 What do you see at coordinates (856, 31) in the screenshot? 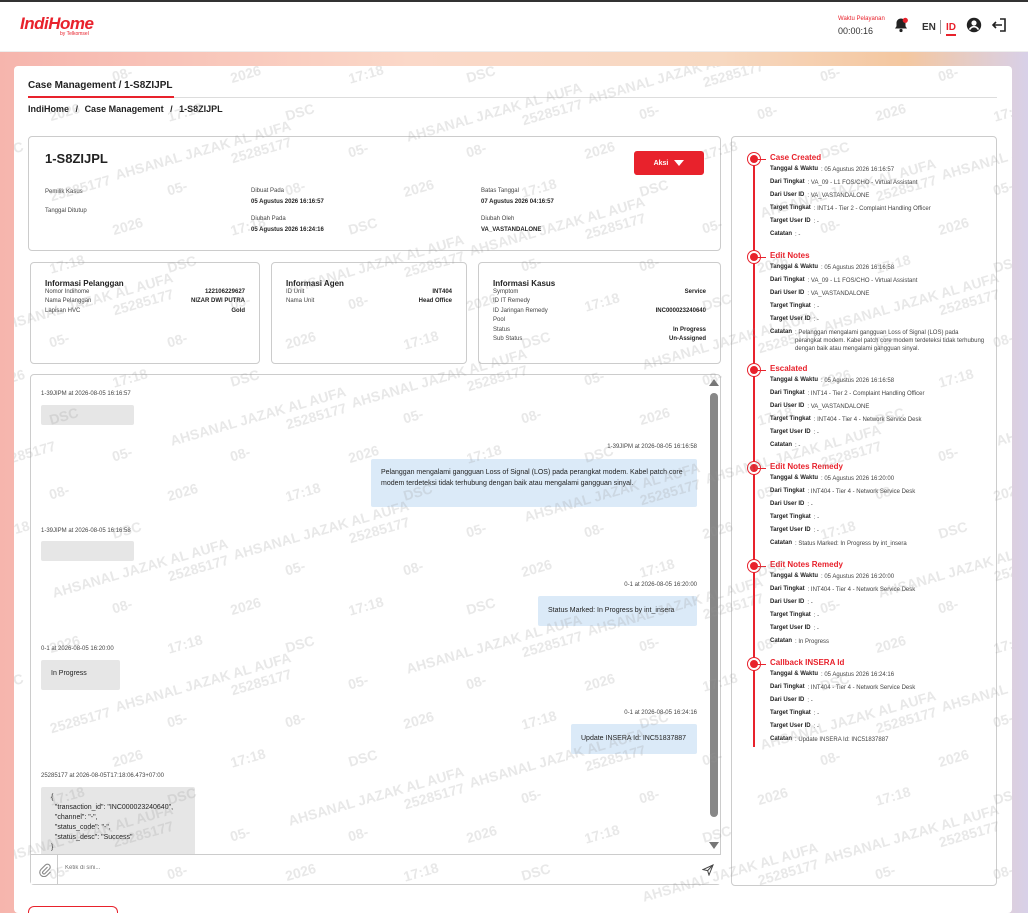
I see `timer-value: 00:00:16` at bounding box center [856, 31].